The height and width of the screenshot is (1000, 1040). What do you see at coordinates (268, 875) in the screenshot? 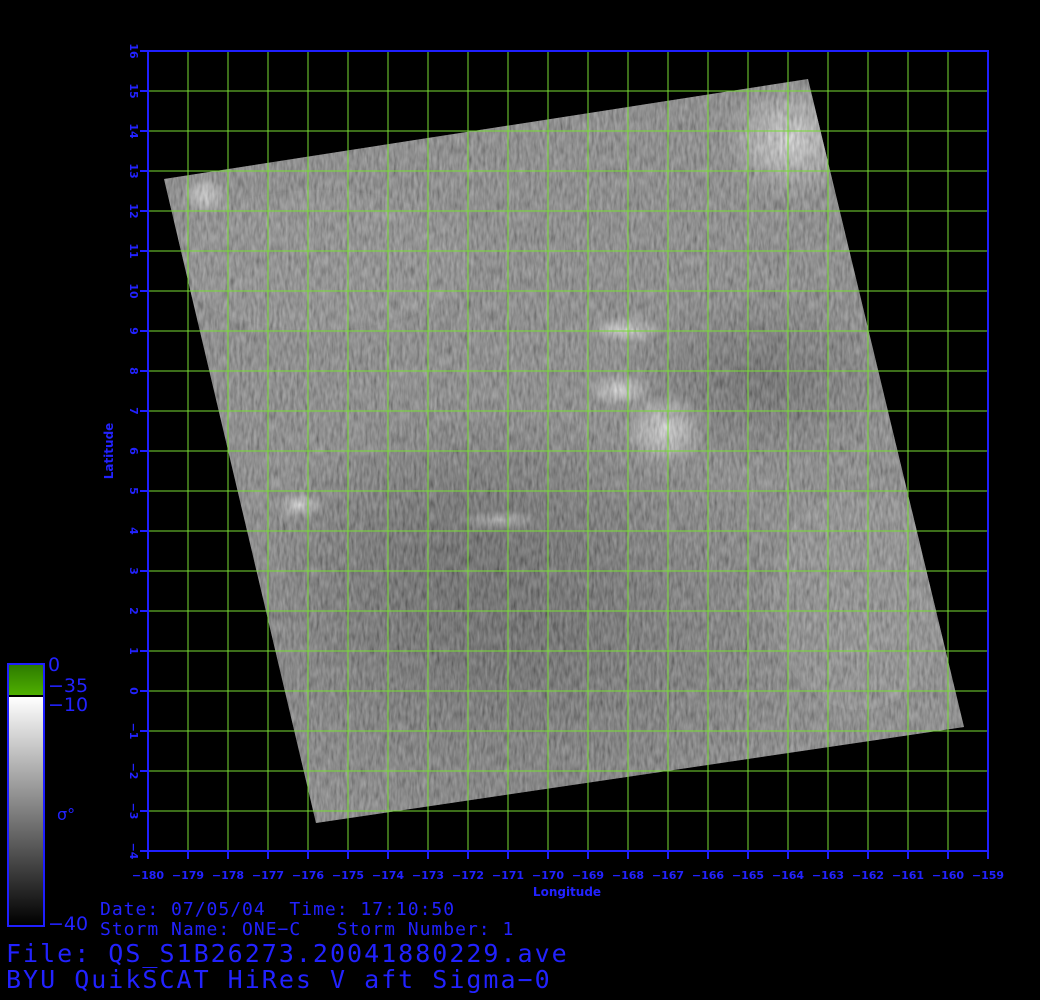
I see `x-tick-label: −177` at bounding box center [268, 875].